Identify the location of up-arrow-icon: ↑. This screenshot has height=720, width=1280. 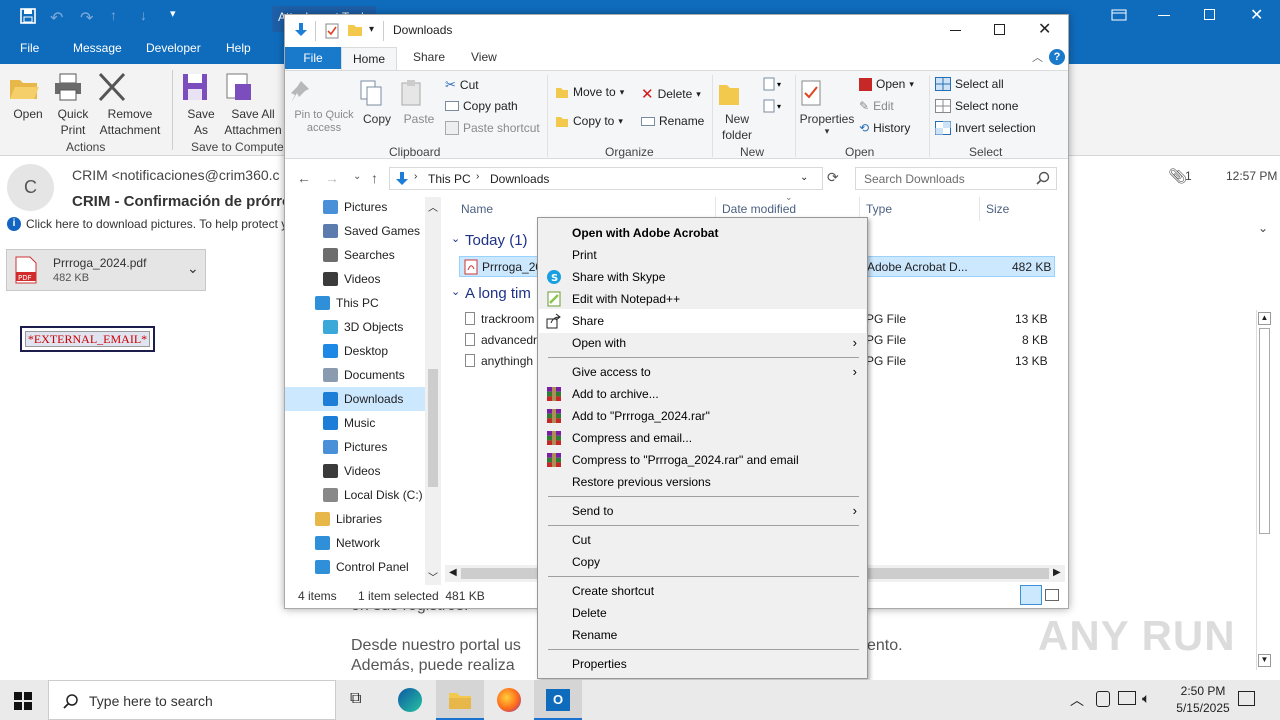
(374, 178).